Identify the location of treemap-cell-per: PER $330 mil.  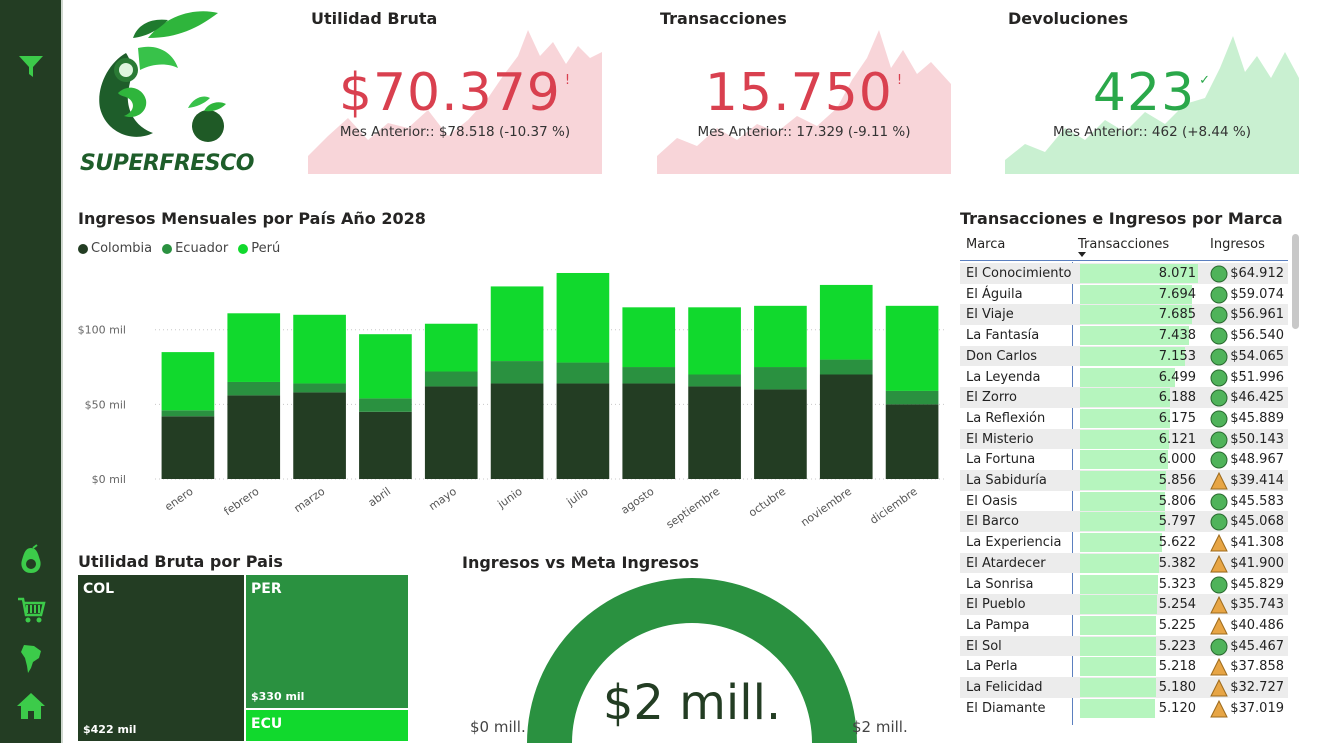
(327, 641).